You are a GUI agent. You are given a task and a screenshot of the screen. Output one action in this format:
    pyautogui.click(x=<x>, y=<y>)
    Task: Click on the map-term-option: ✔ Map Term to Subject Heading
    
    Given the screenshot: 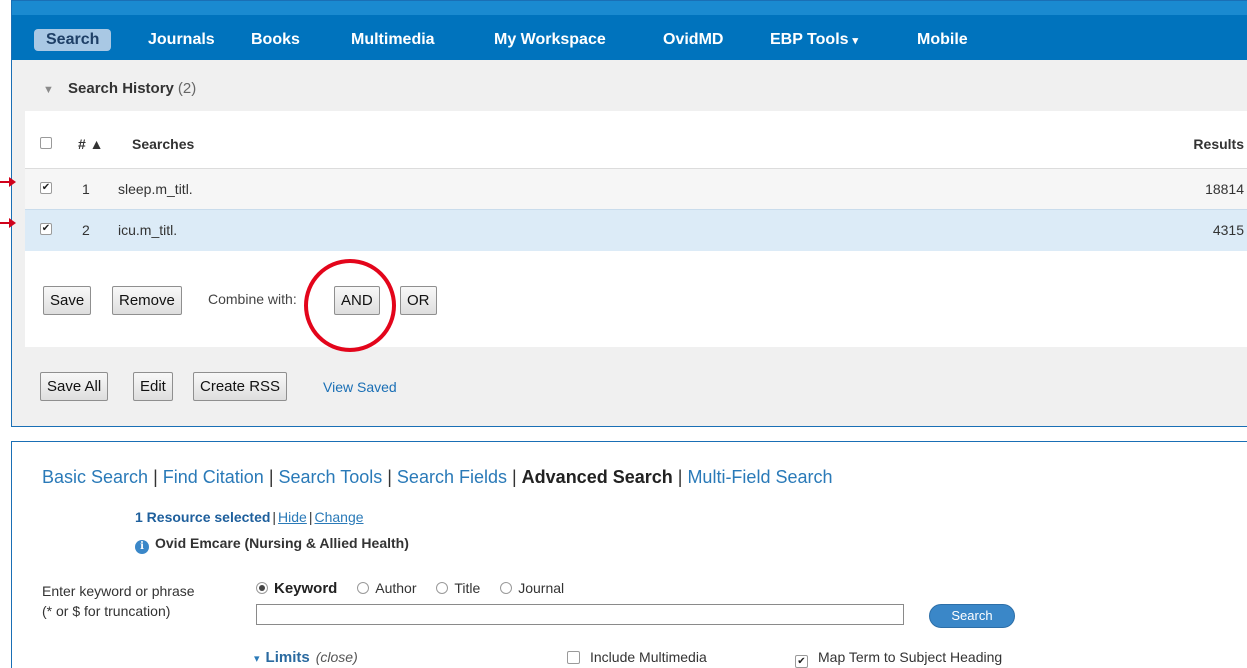 What is the action you would take?
    pyautogui.click(x=898, y=658)
    